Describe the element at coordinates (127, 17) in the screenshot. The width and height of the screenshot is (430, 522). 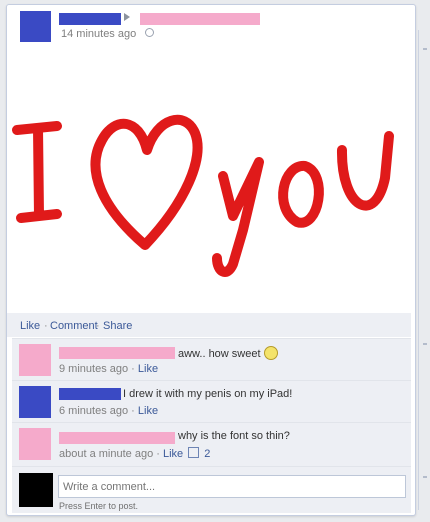
I see `arrow-icon` at that location.